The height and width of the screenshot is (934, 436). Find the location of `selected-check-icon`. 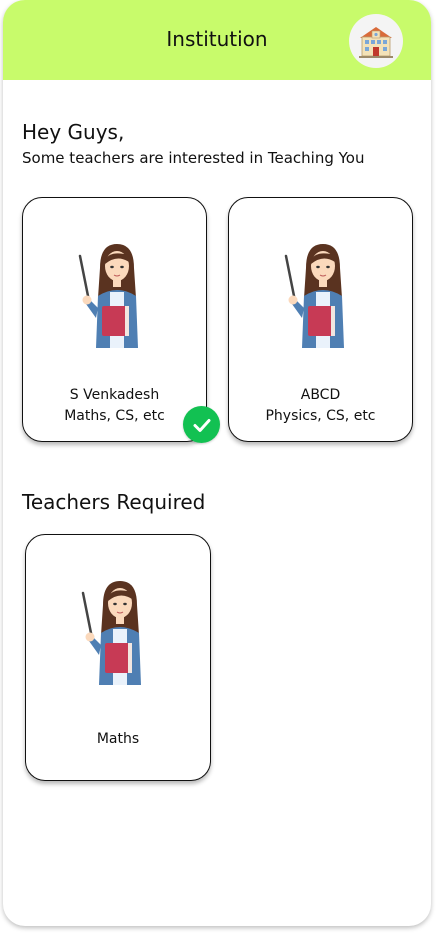

selected-check-icon is located at coordinates (201, 424).